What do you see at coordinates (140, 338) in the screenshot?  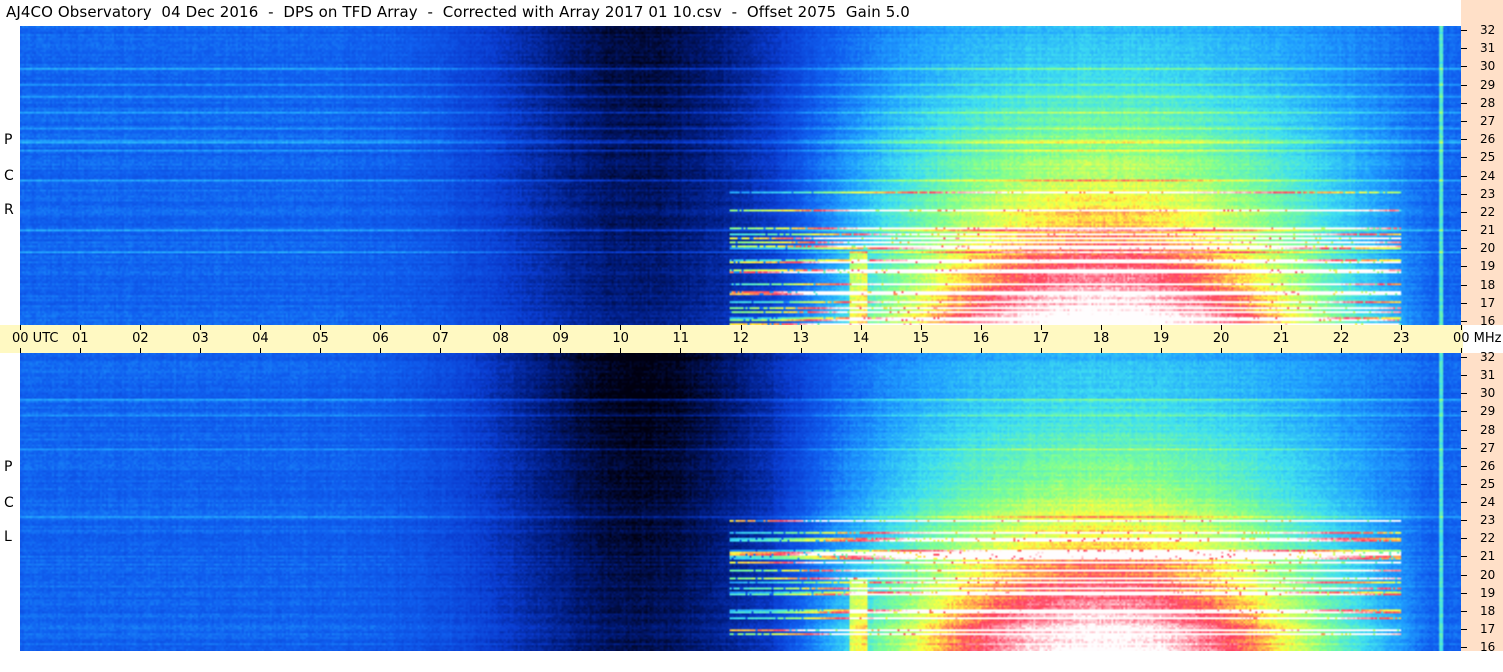 I see `time-tick-label: 02` at bounding box center [140, 338].